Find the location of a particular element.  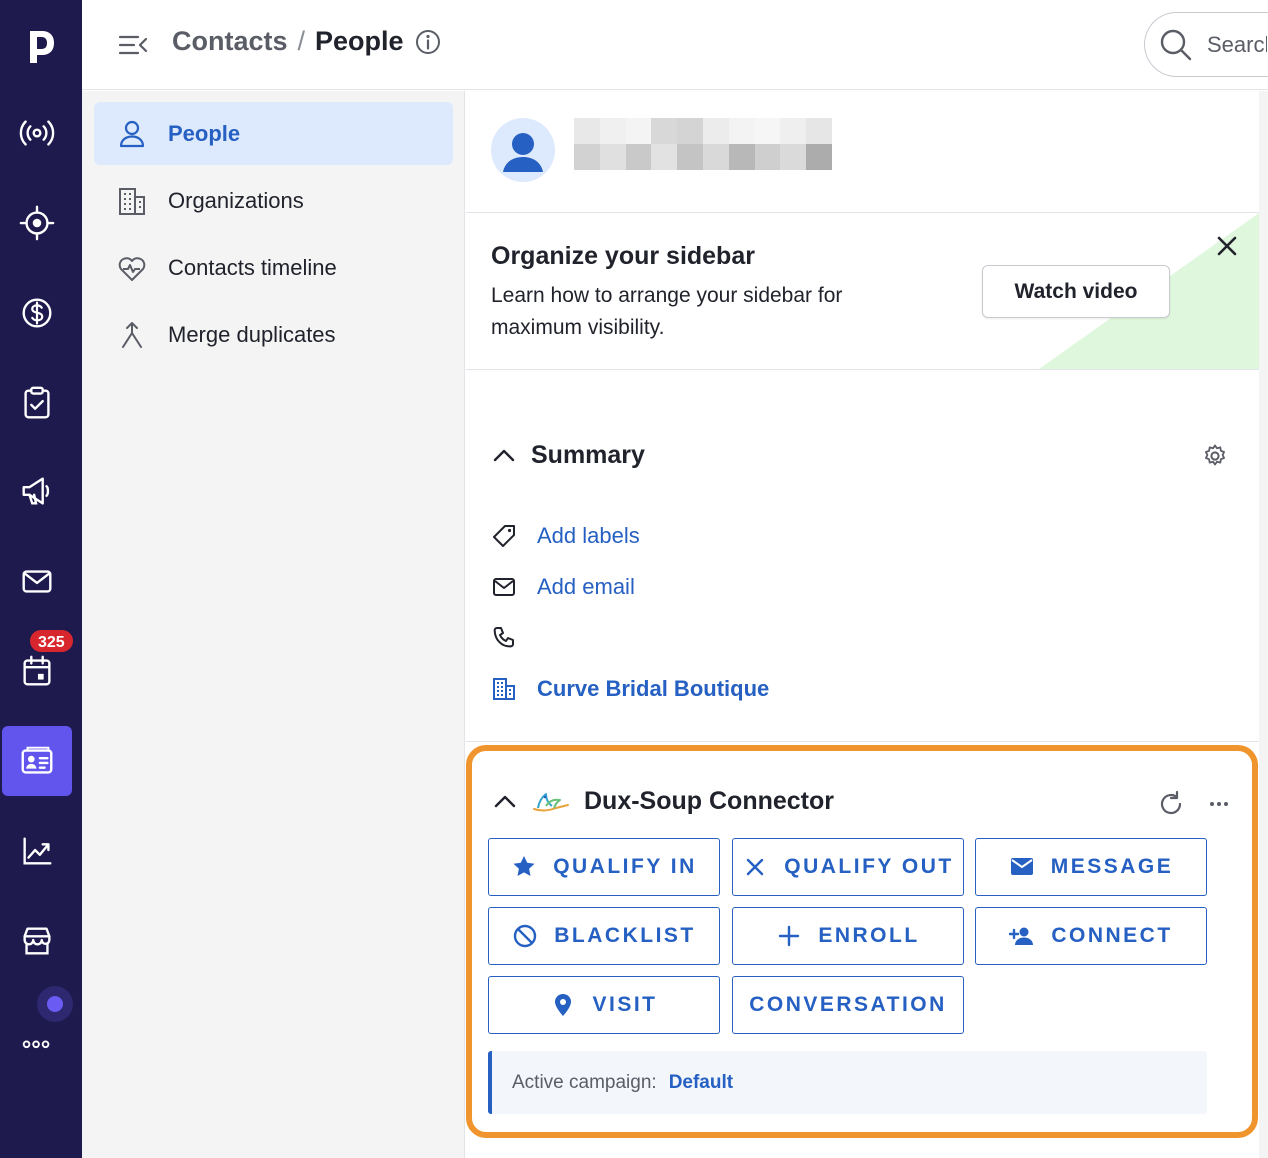

x-icon is located at coordinates (755, 867).